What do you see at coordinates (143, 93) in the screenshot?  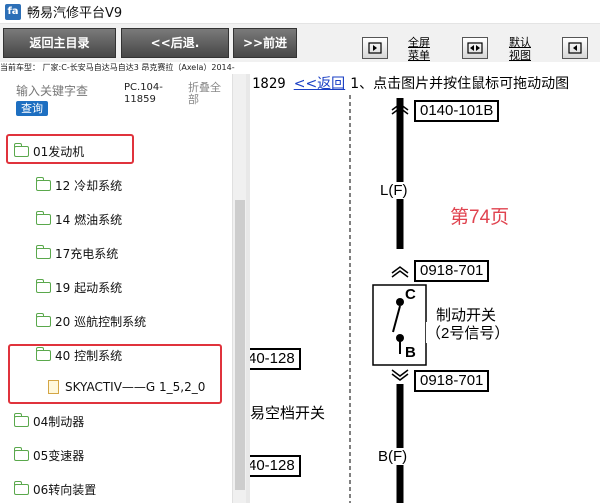 I see `pc-code: PC.104-11859` at bounding box center [143, 93].